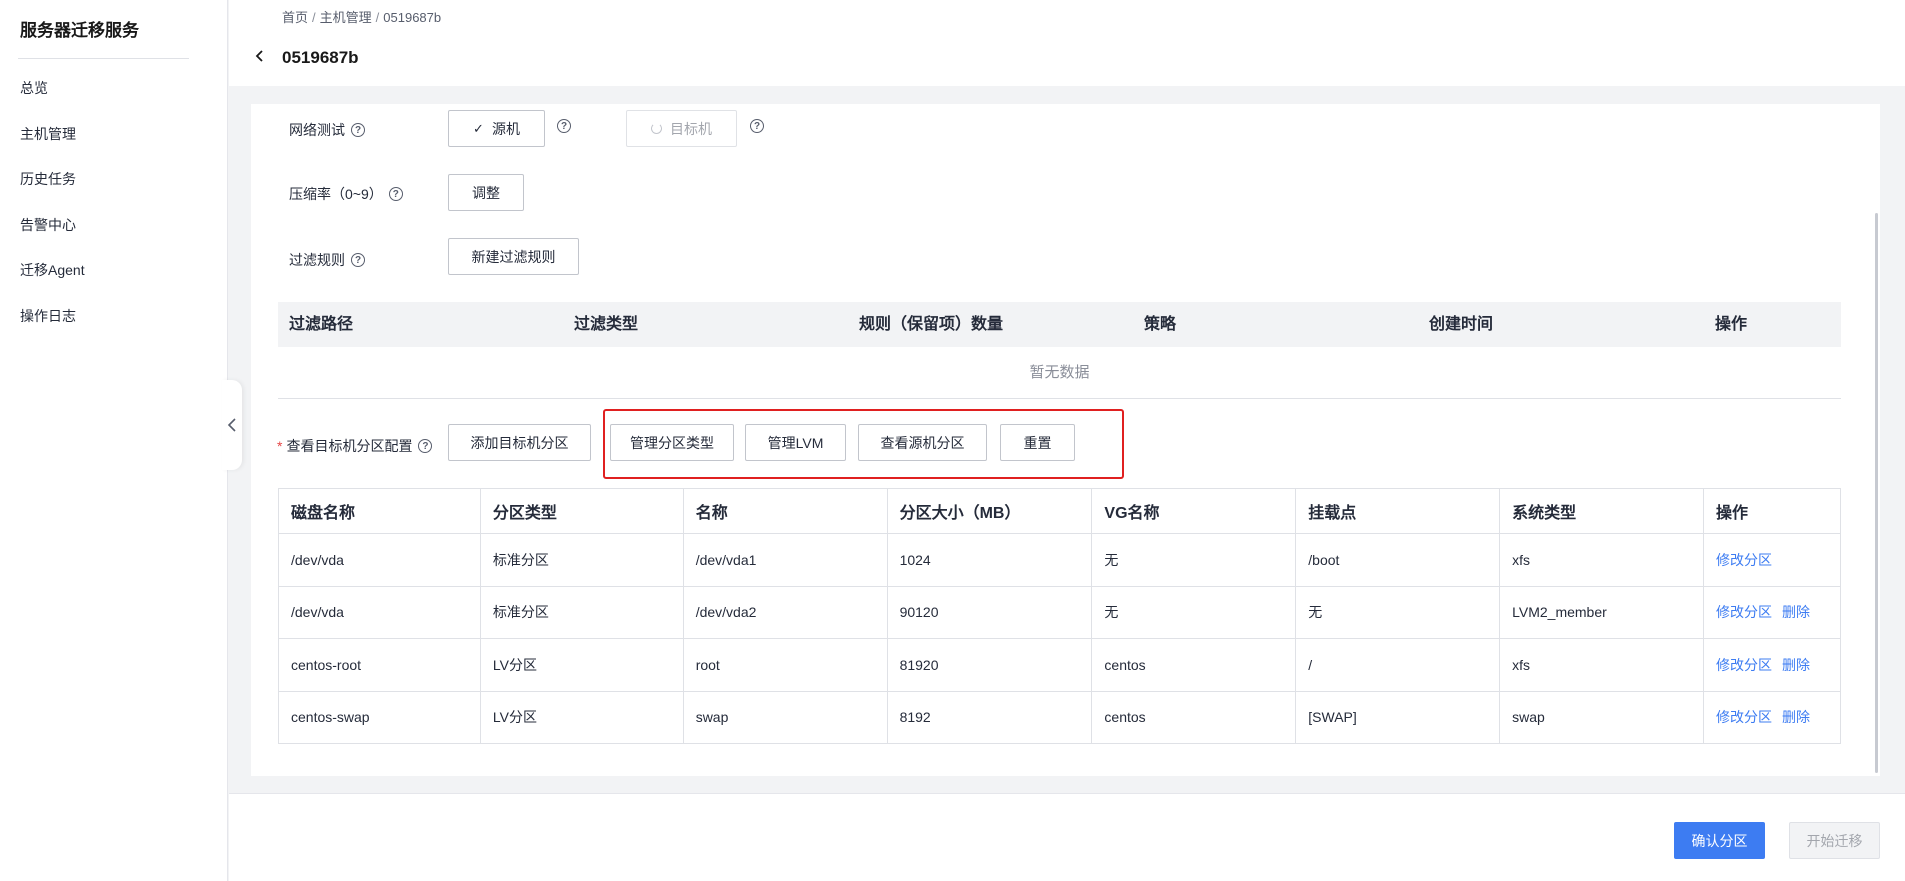 The height and width of the screenshot is (881, 1905). I want to click on compression-adjust-button: 调整, so click(486, 192).